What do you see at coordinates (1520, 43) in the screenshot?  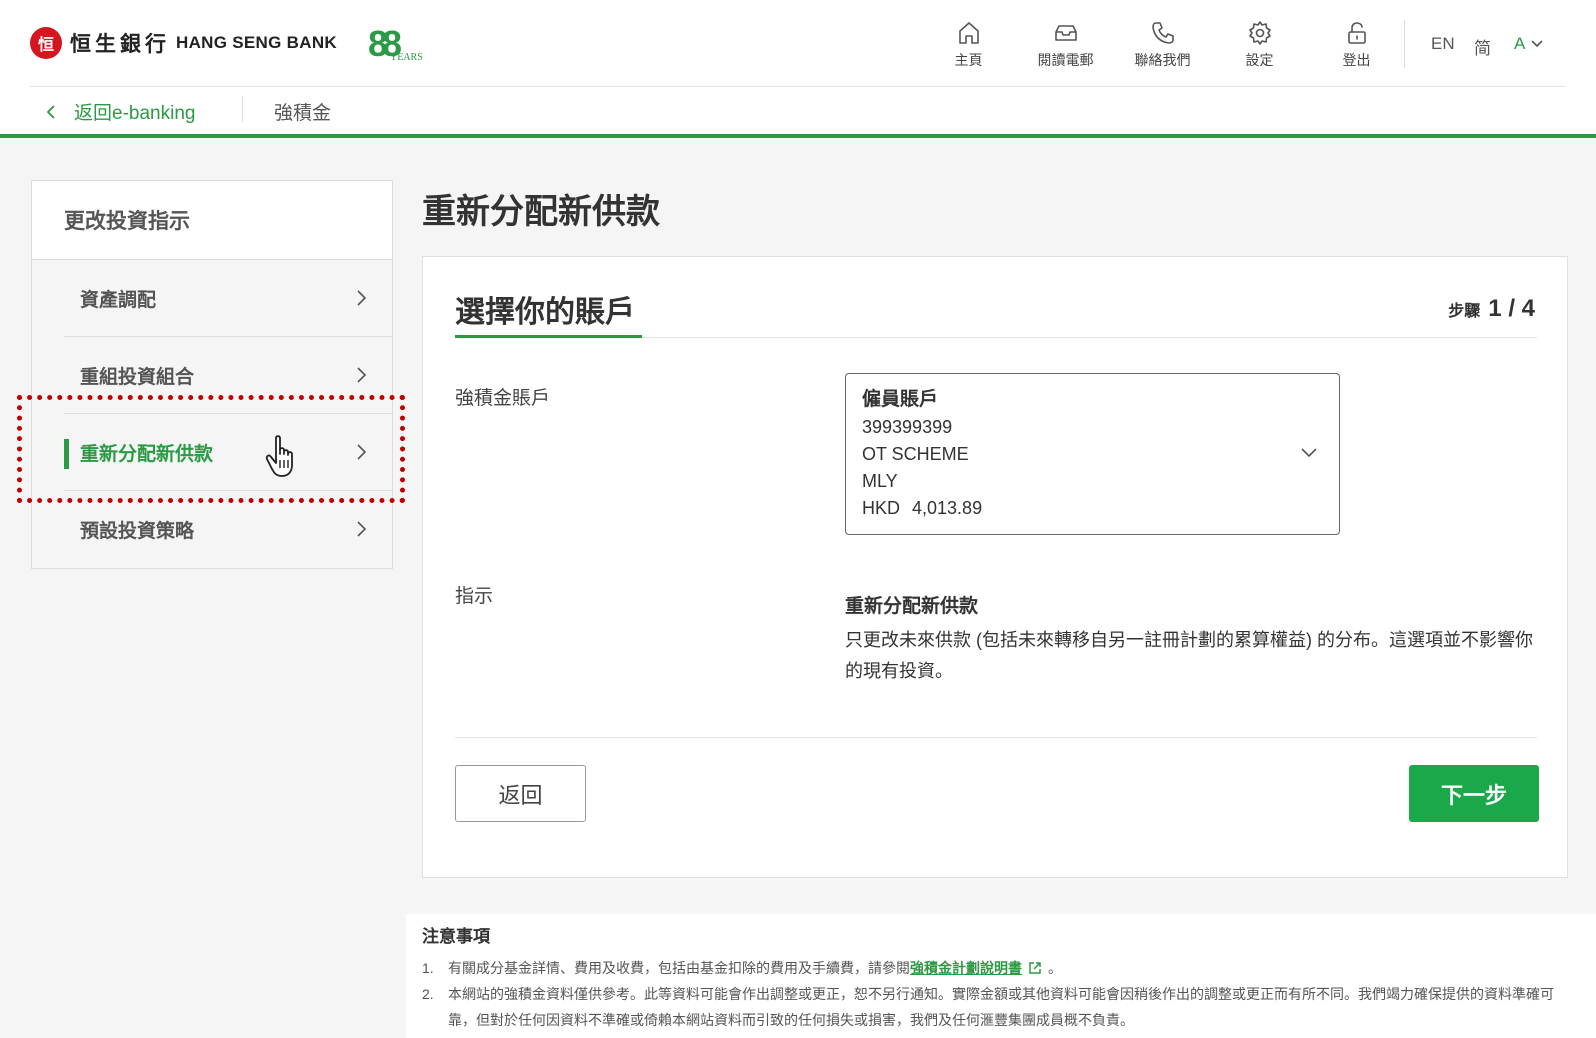 I see `font-size-label: A` at bounding box center [1520, 43].